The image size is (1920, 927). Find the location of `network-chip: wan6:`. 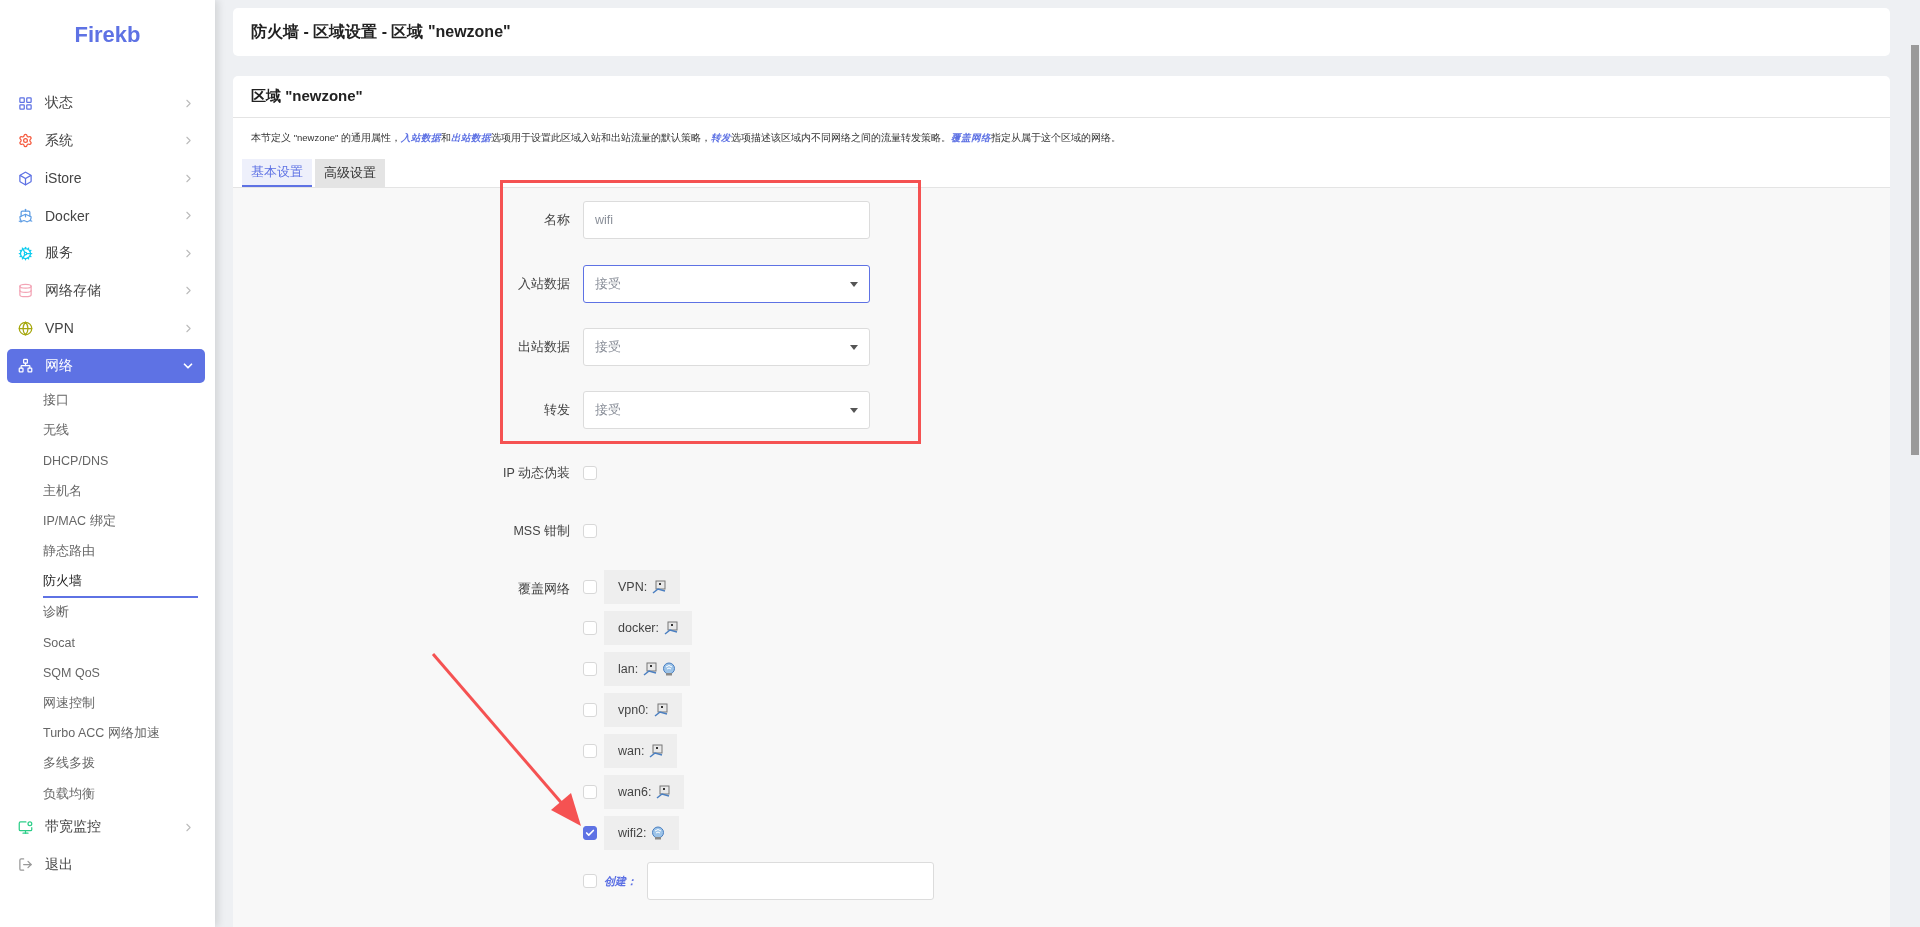

network-chip: wan6: is located at coordinates (644, 792).